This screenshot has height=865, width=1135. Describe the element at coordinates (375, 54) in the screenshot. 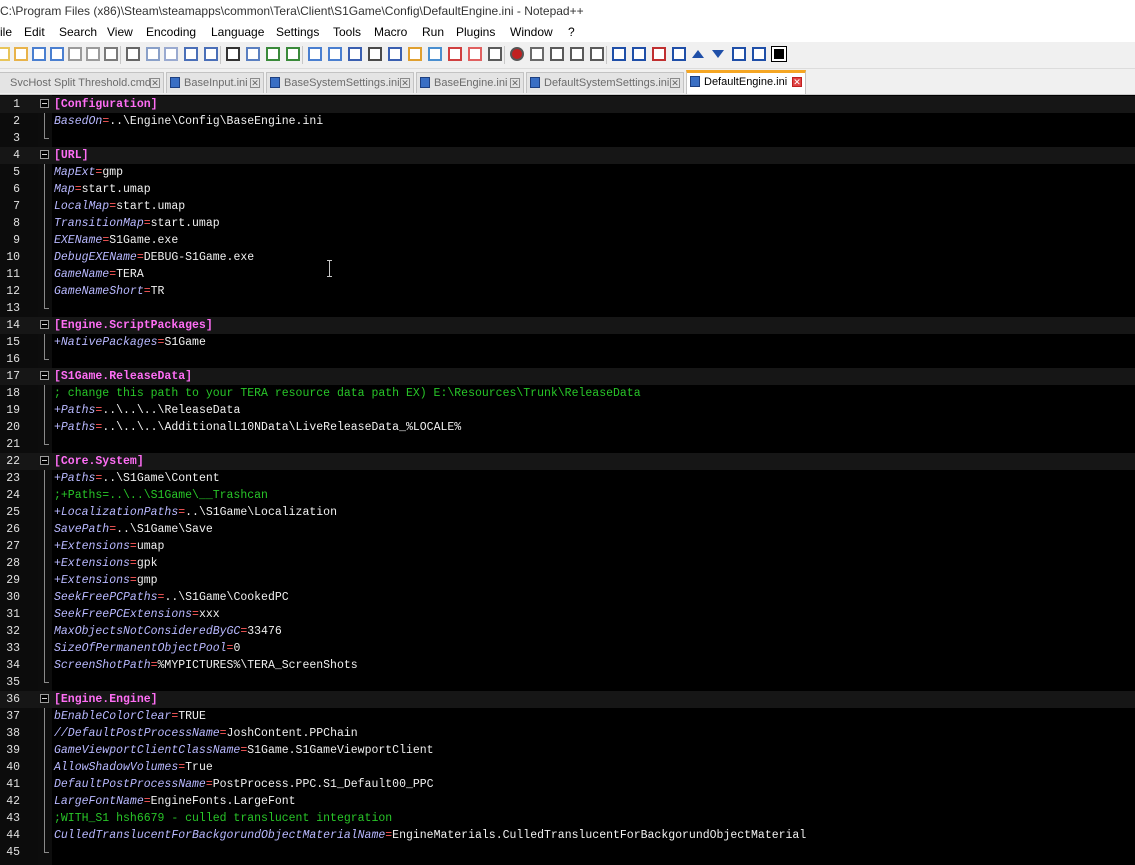

I see `show-all-chars-icon` at that location.